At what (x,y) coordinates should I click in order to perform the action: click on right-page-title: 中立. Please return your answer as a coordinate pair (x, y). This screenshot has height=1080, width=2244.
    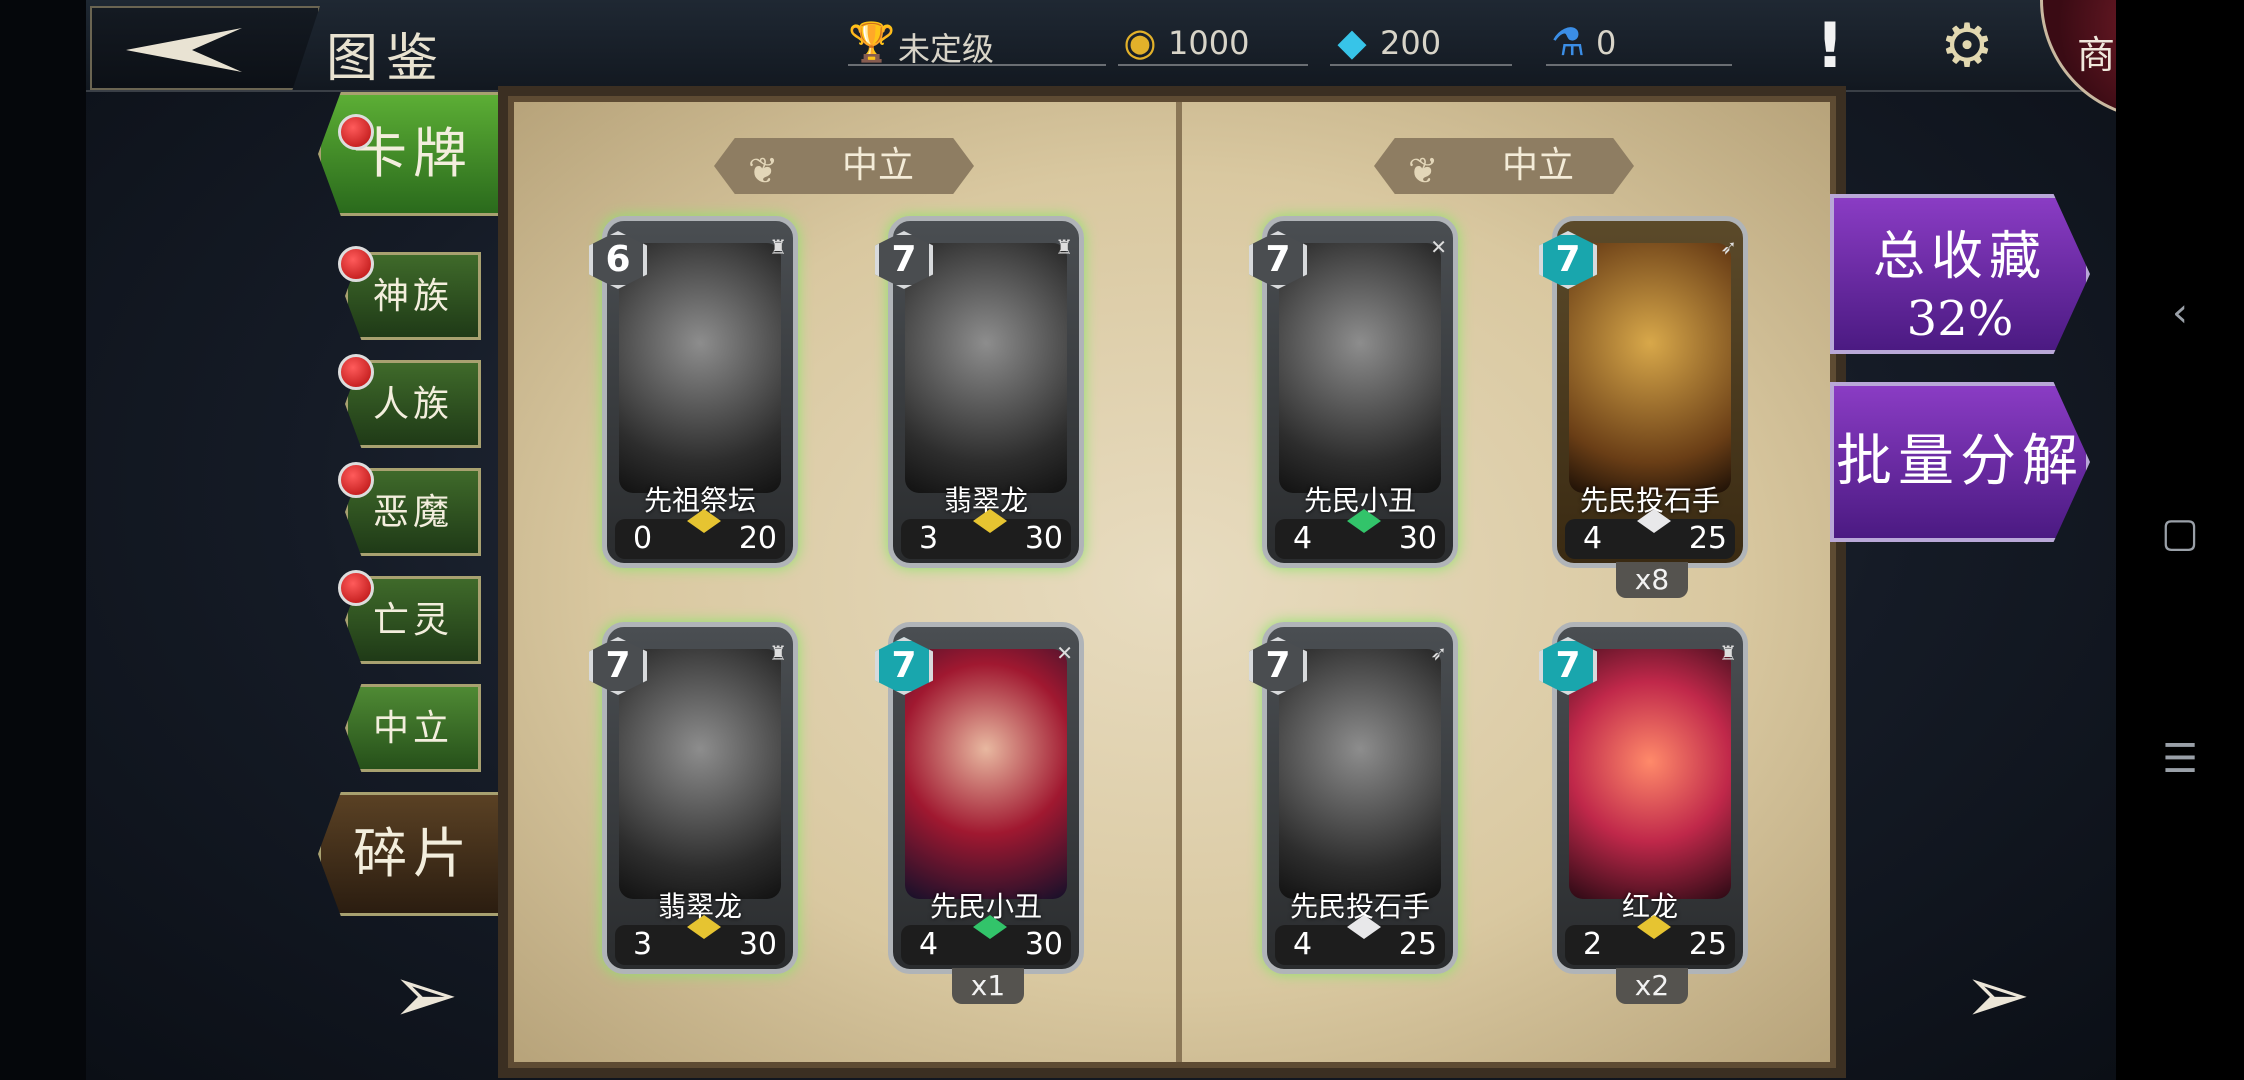
    Looking at the image, I should click on (1537, 165).